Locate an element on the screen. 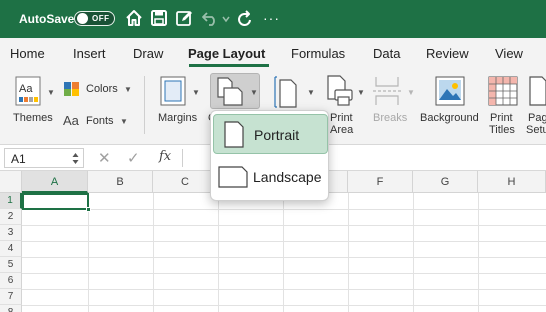 Image resolution: width=546 pixels, height=312 pixels. orientation-portrait-item: Portrait is located at coordinates (270, 134).